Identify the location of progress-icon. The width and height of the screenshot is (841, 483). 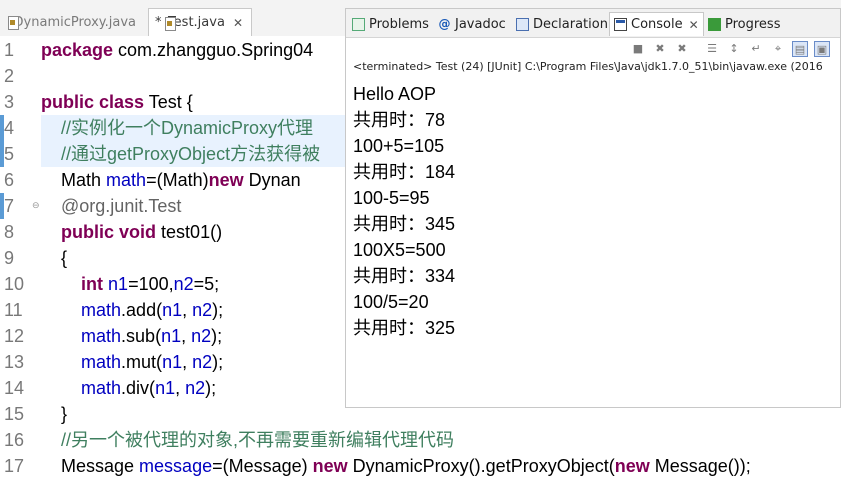
(714, 24).